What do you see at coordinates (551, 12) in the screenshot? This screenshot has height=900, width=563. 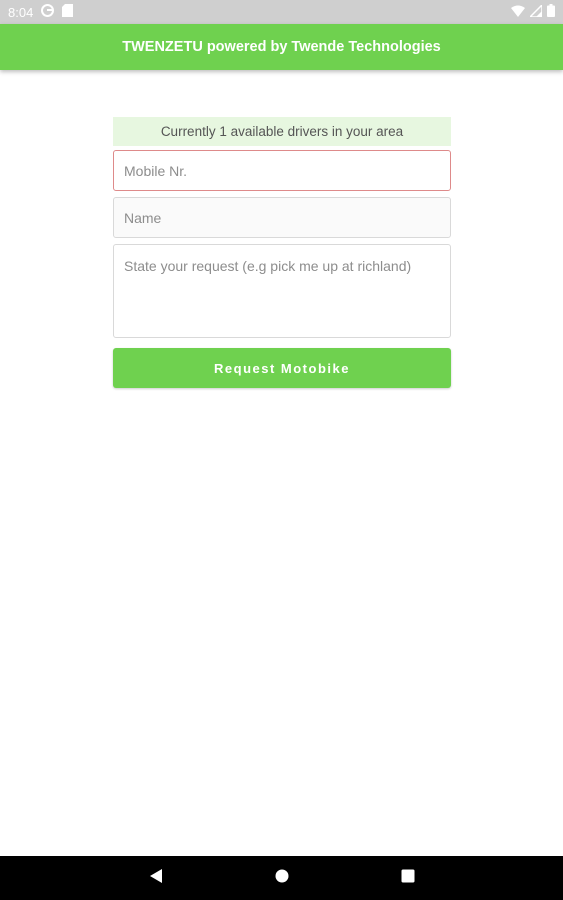 I see `battery-icon` at bounding box center [551, 12].